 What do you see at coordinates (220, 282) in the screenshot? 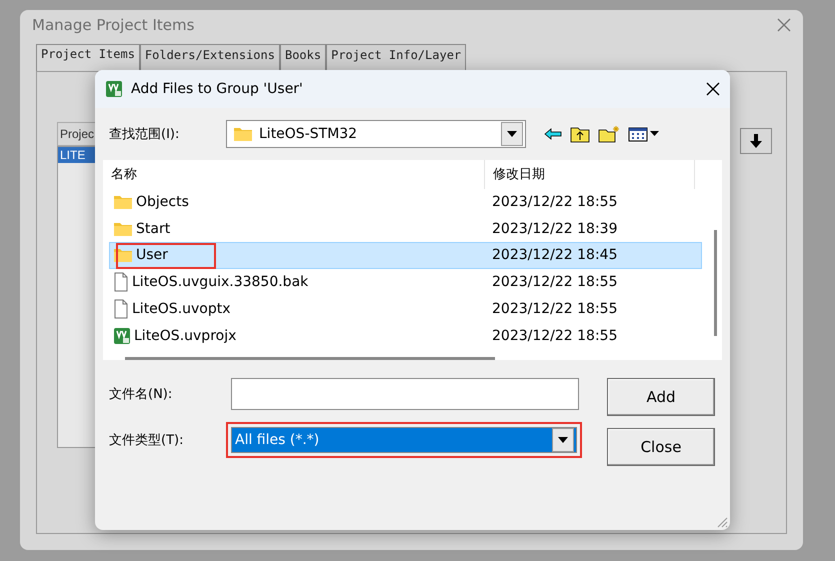
I see `file-name: LiteOS.uvguix.33850.bak` at bounding box center [220, 282].